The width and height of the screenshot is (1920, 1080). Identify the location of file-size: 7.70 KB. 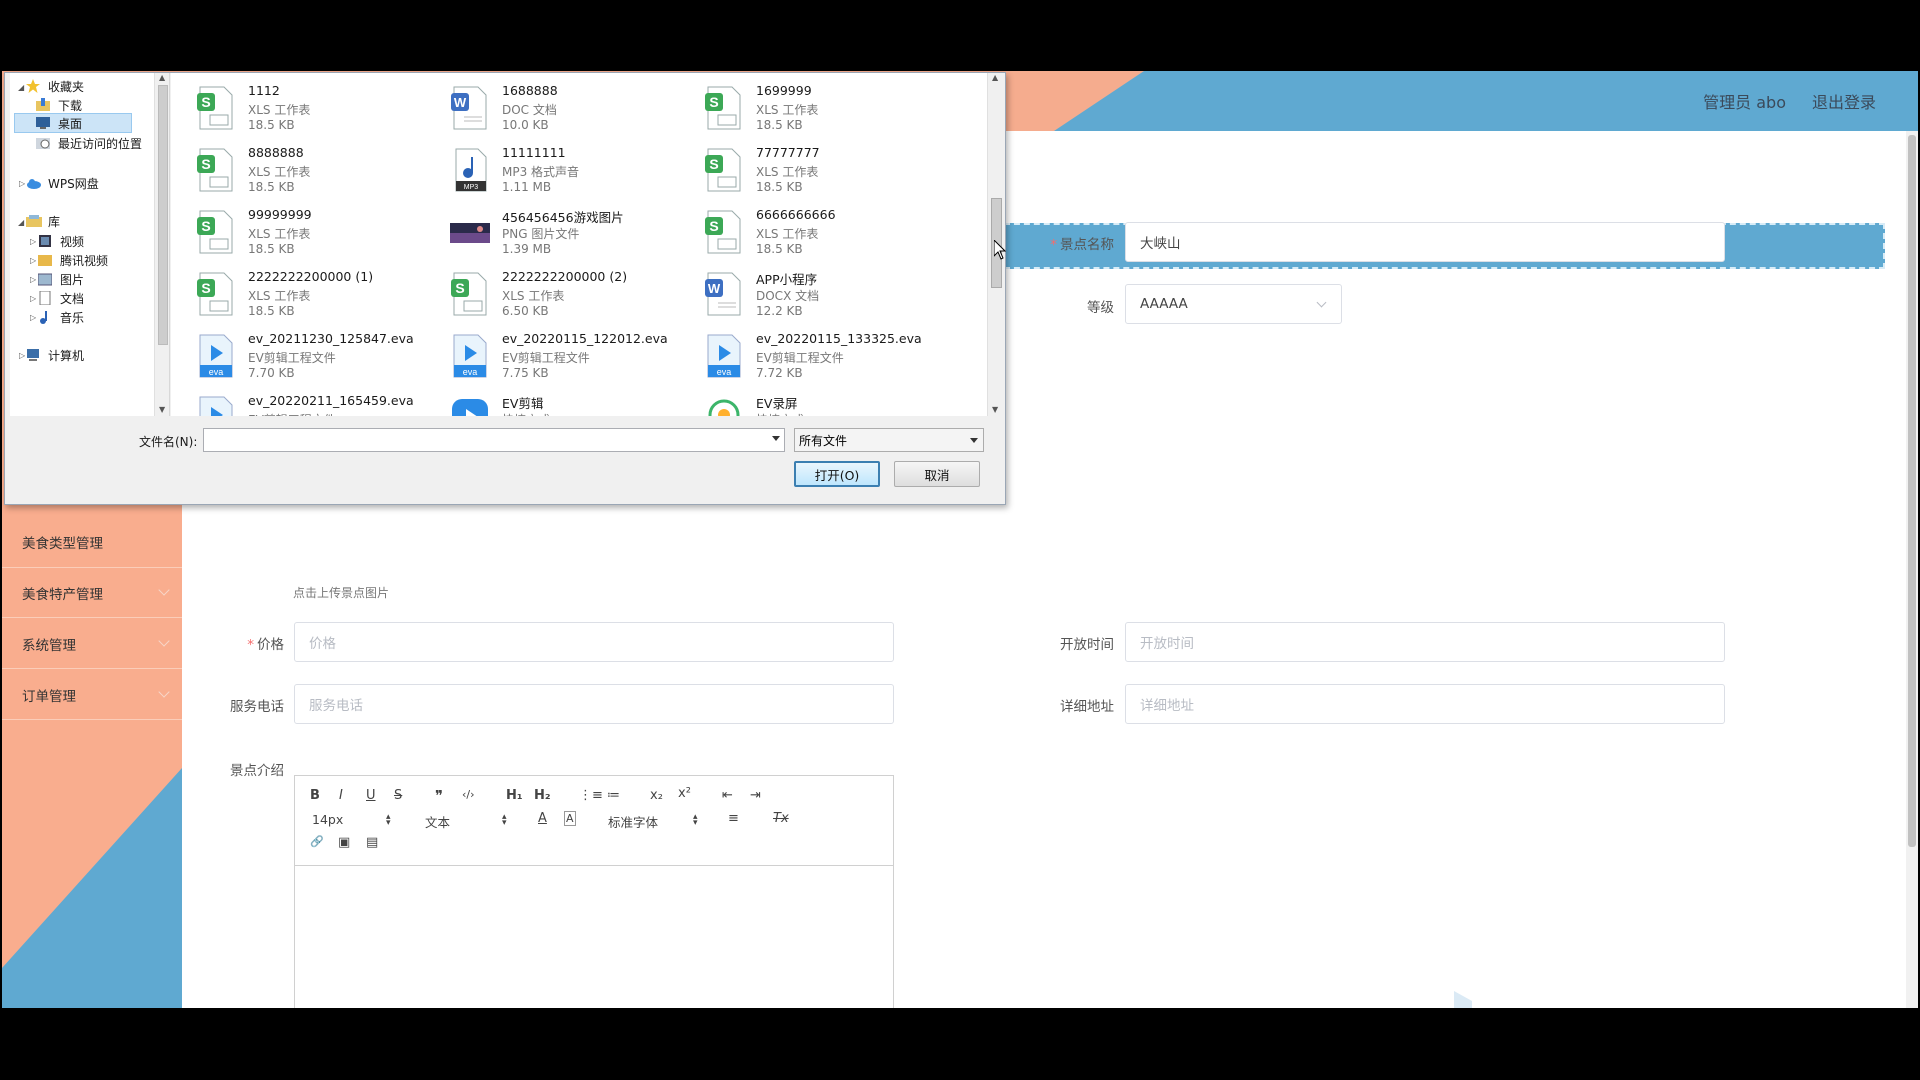
(271, 373).